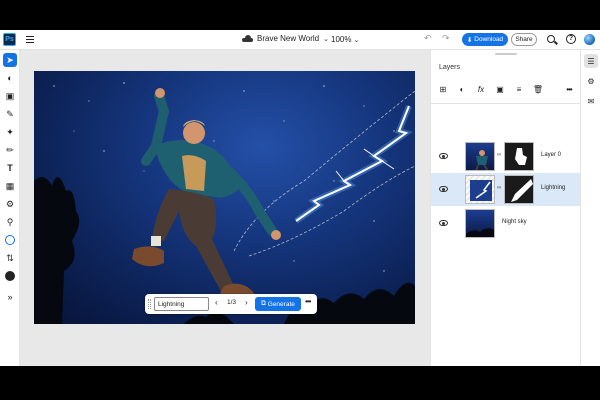 The height and width of the screenshot is (400, 600). I want to click on color-swatch-icon, so click(10, 240).